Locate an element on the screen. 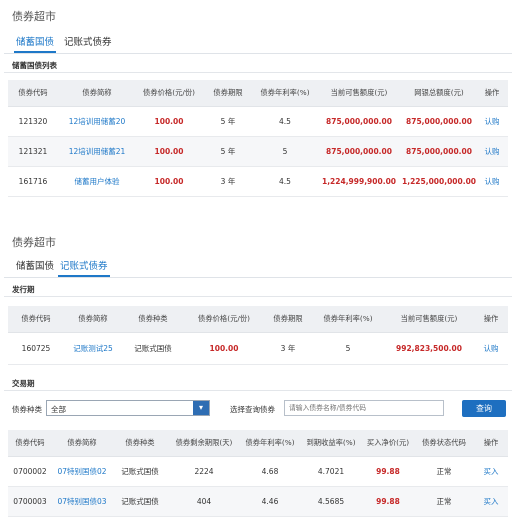 This screenshot has width=516, height=528. bond-rate: 4.46 is located at coordinates (270, 501).